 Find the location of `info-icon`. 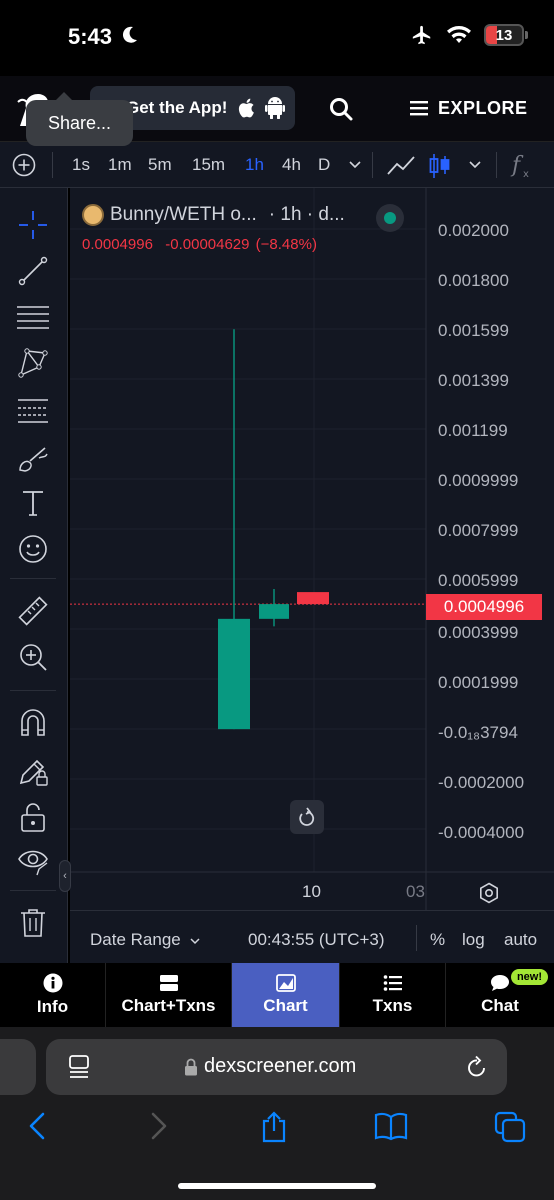

info-icon is located at coordinates (52, 983).